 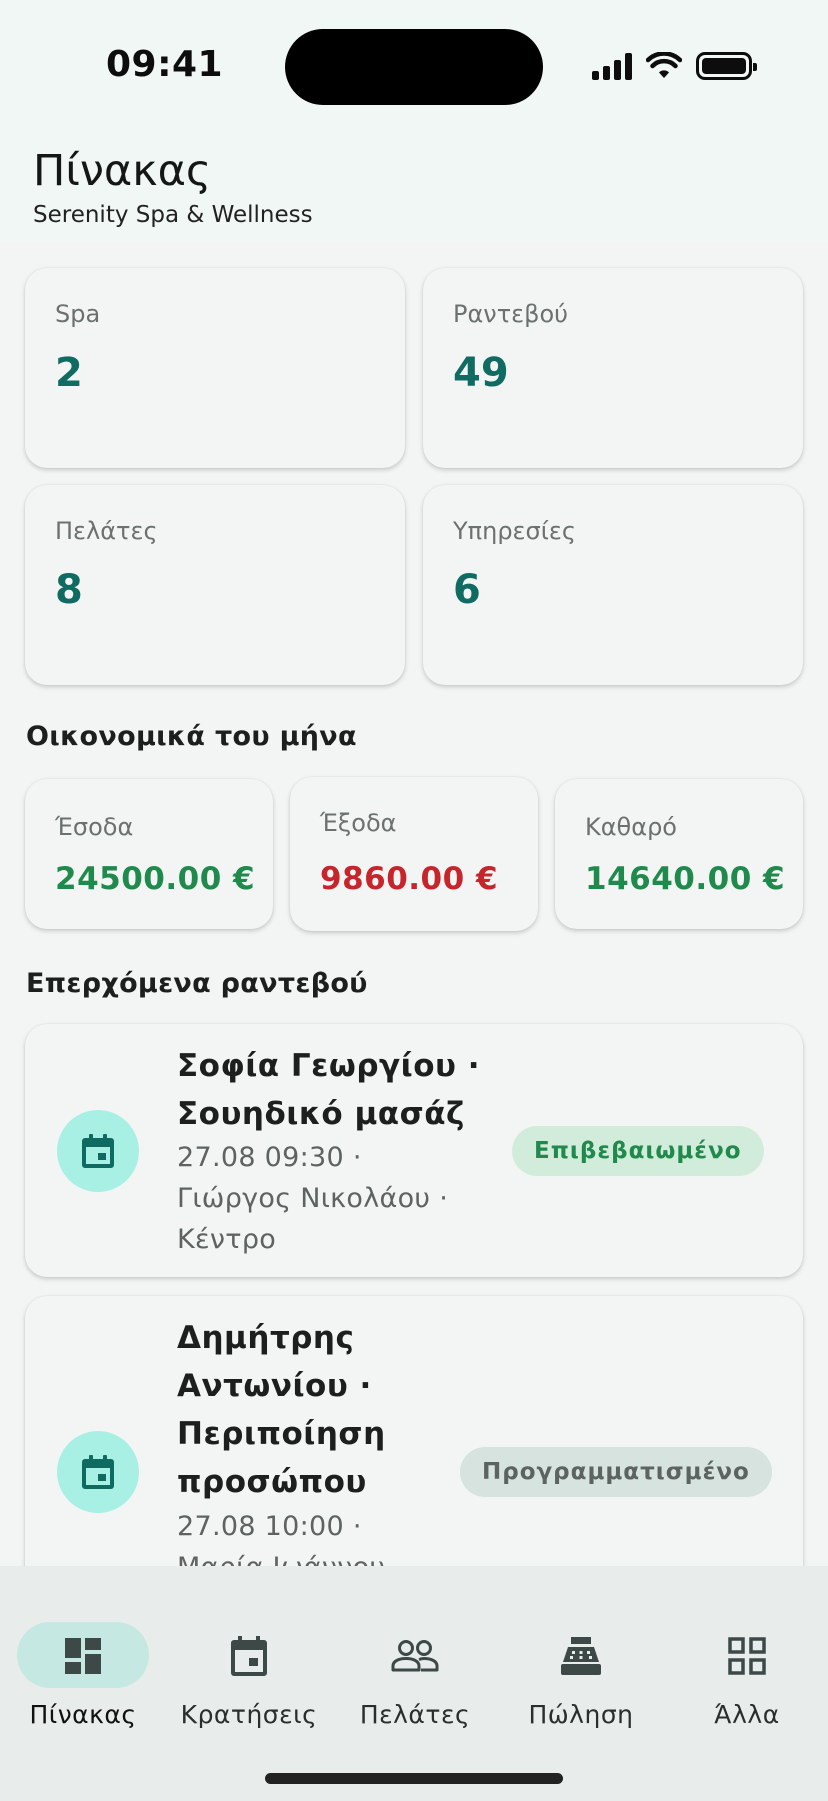 I want to click on people-icon, so click(x=415, y=1656).